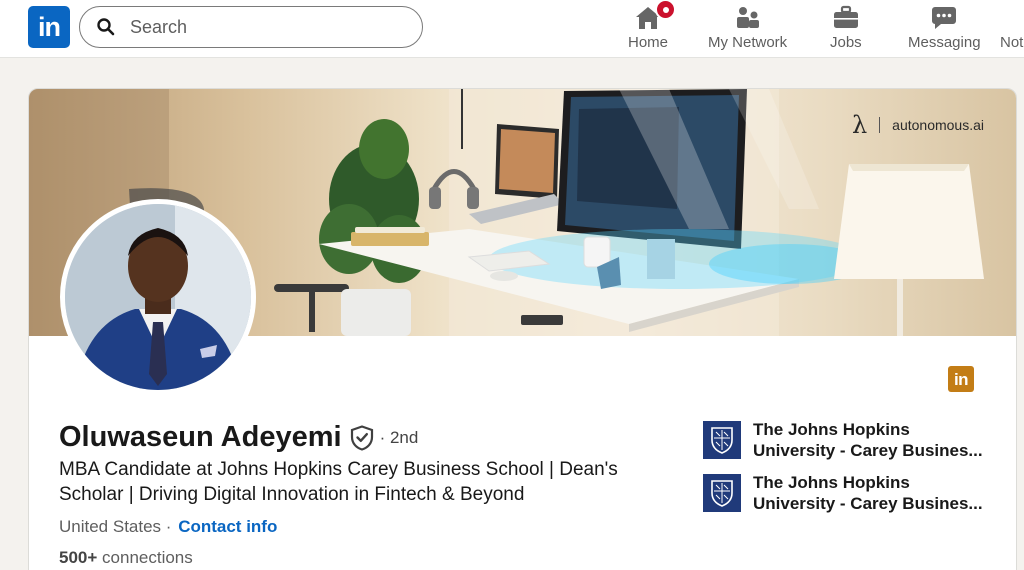 Image resolution: width=1024 pixels, height=570 pixels. Describe the element at coordinates (1011, 30) in the screenshot. I see `nav-notifications: Not` at that location.